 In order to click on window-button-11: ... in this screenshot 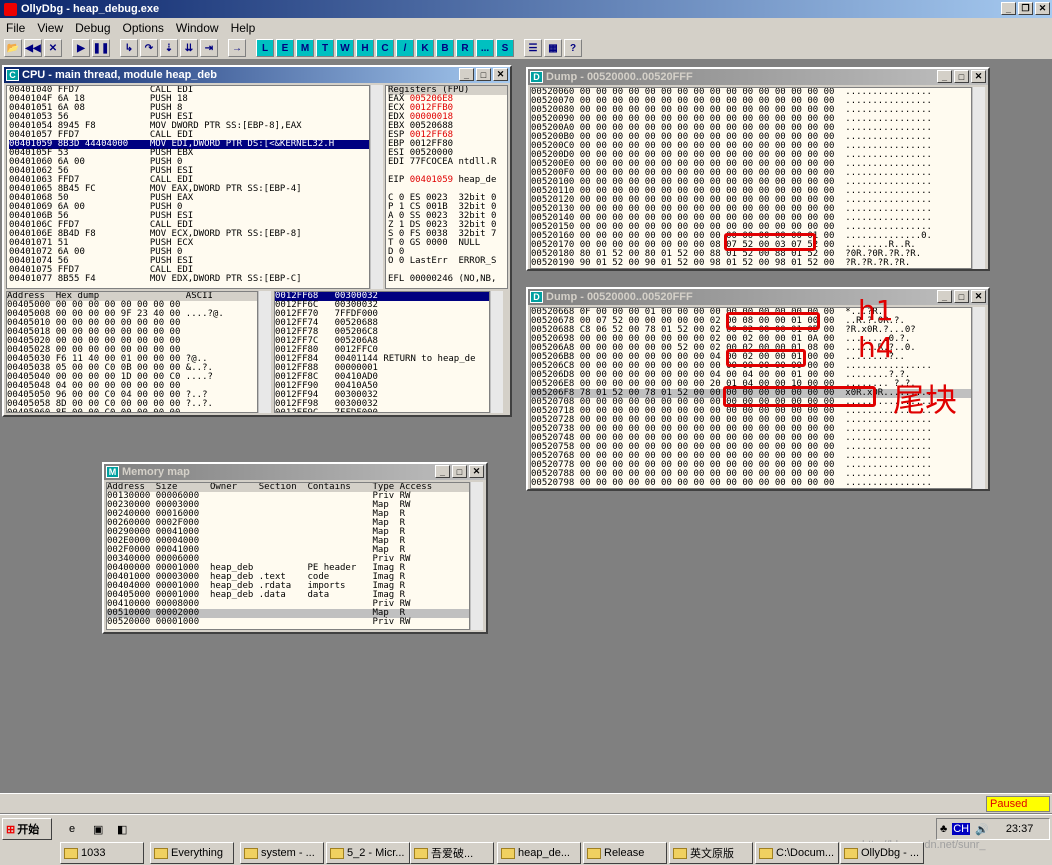, I will do `click(485, 48)`.